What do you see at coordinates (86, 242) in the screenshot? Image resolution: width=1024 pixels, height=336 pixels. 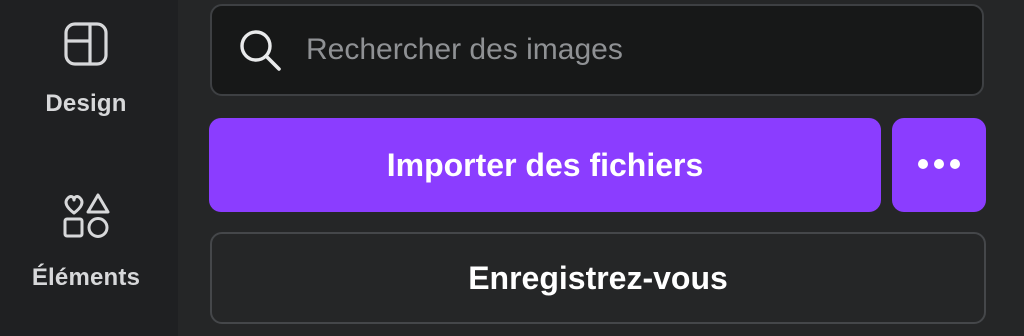 I see `sidebar-item-elements: Éléments` at bounding box center [86, 242].